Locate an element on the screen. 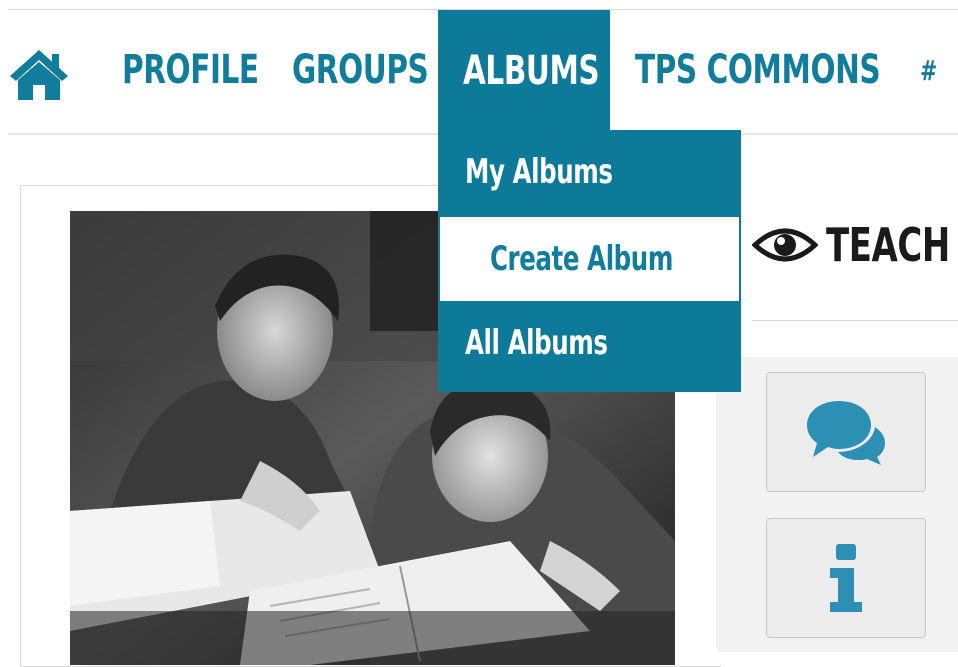  menu-item-create-album: Create Album is located at coordinates (589, 259).